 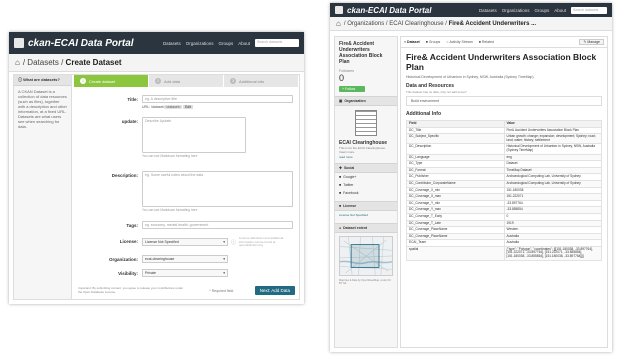 What do you see at coordinates (455, 157) in the screenshot?
I see `field-cell: DC_Language` at bounding box center [455, 157].